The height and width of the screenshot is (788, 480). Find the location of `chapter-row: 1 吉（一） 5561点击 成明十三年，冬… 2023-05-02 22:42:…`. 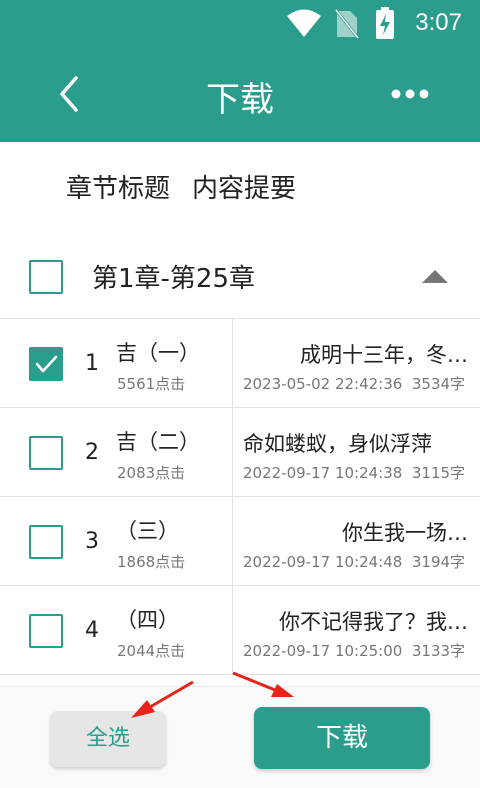

chapter-row: 1 吉（一） 5561点击 成明十三年，冬… 2023-05-02 22:42:… is located at coordinates (240, 363).